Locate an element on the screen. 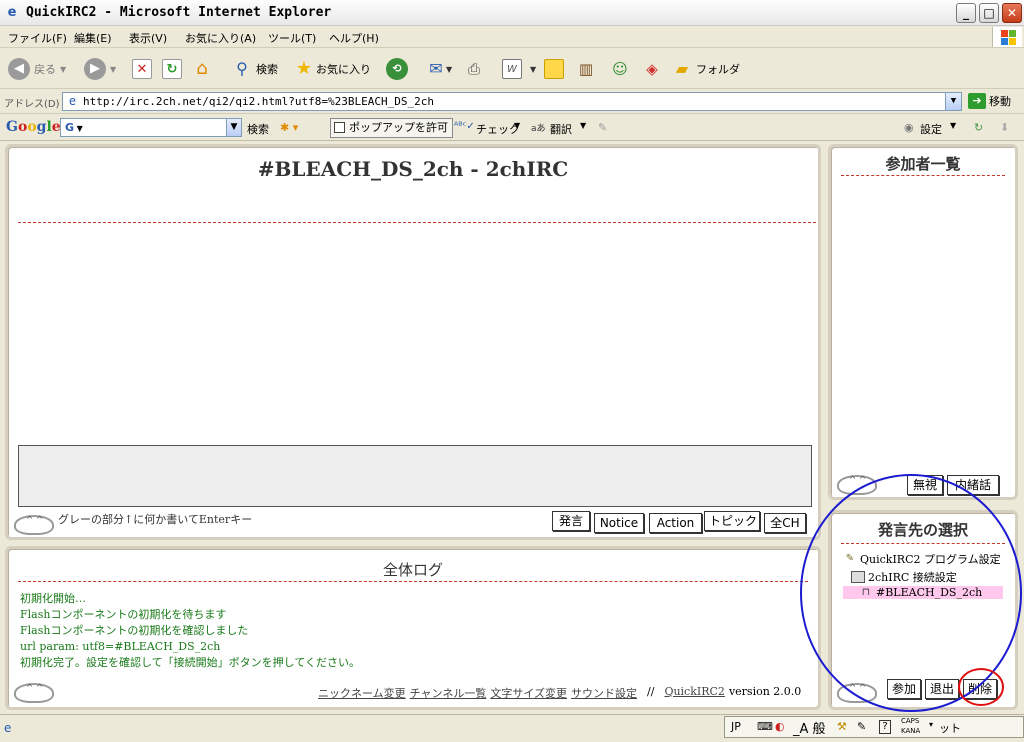 Image resolution: width=1024 pixels, height=742 pixels. close-button: ✕ is located at coordinates (1012, 13).